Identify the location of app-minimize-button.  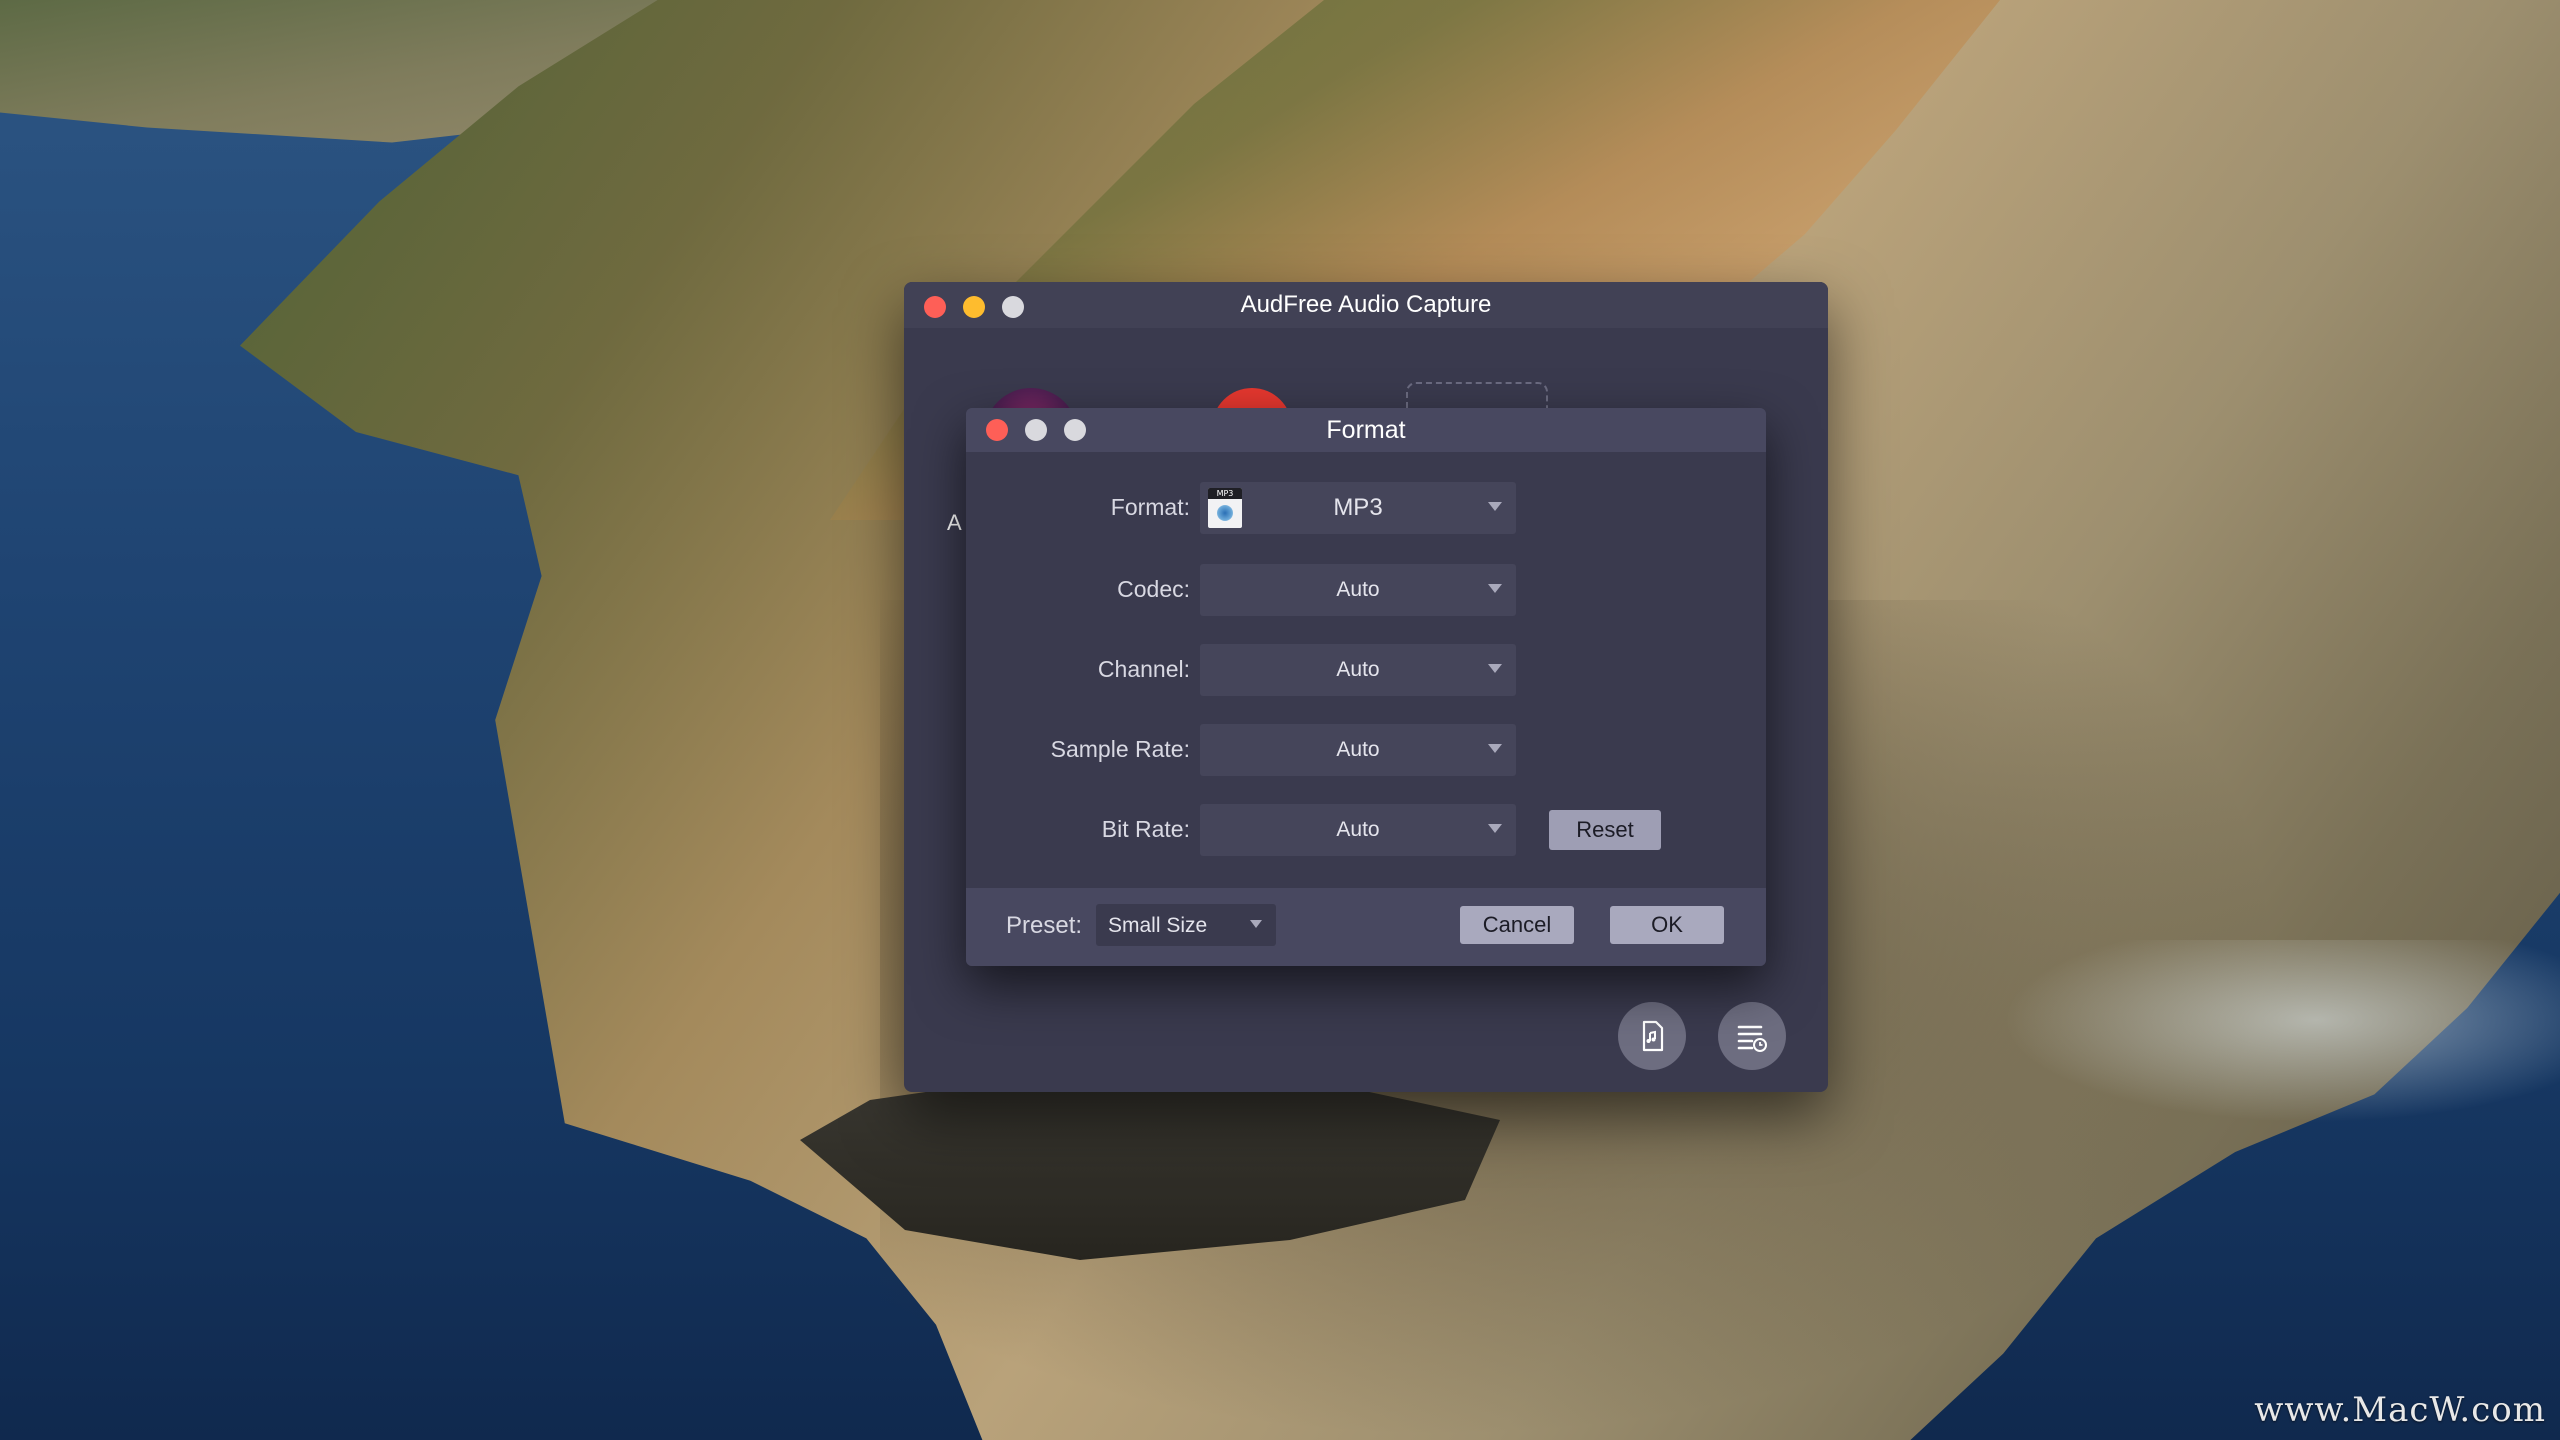
(974, 307).